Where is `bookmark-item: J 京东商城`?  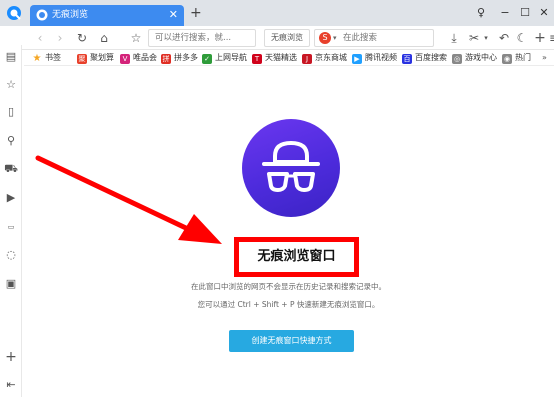 bookmark-item: J 京东商城 is located at coordinates (324, 58).